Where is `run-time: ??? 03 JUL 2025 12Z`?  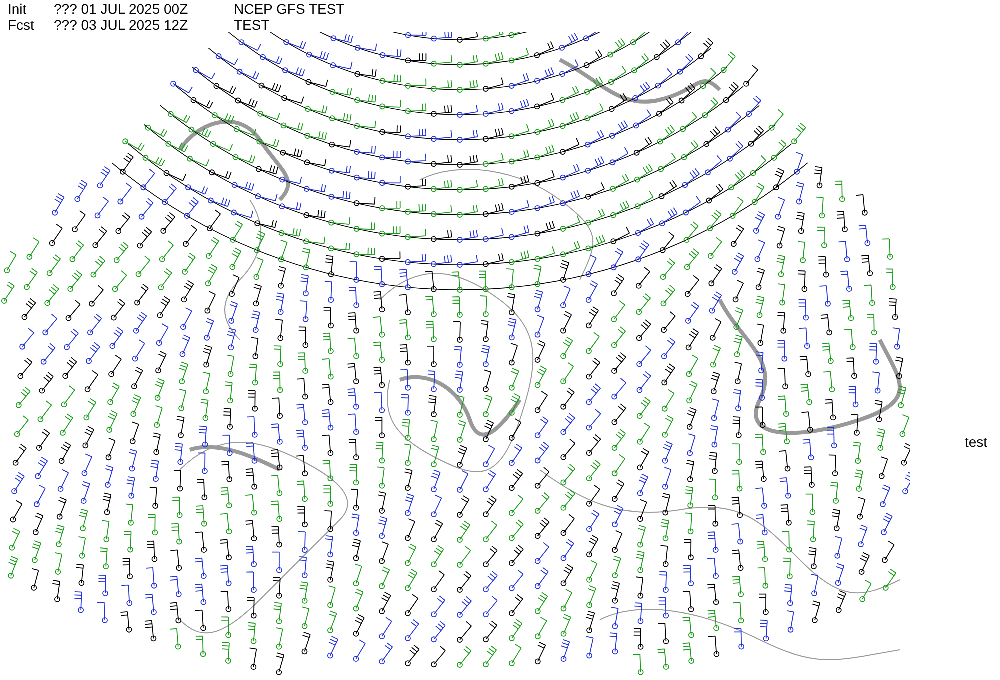
run-time: ??? 03 JUL 2025 12Z is located at coordinates (122, 25).